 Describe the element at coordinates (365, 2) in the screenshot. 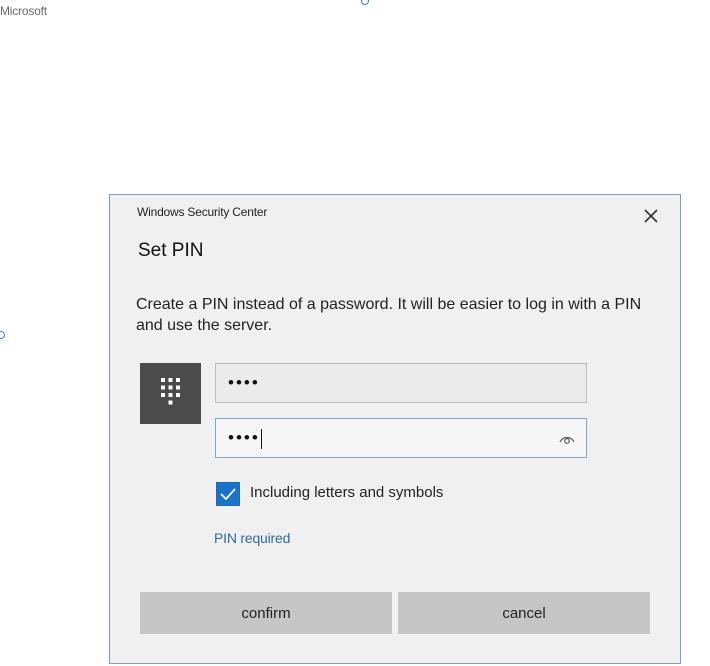

I see `selection-handle-top` at that location.